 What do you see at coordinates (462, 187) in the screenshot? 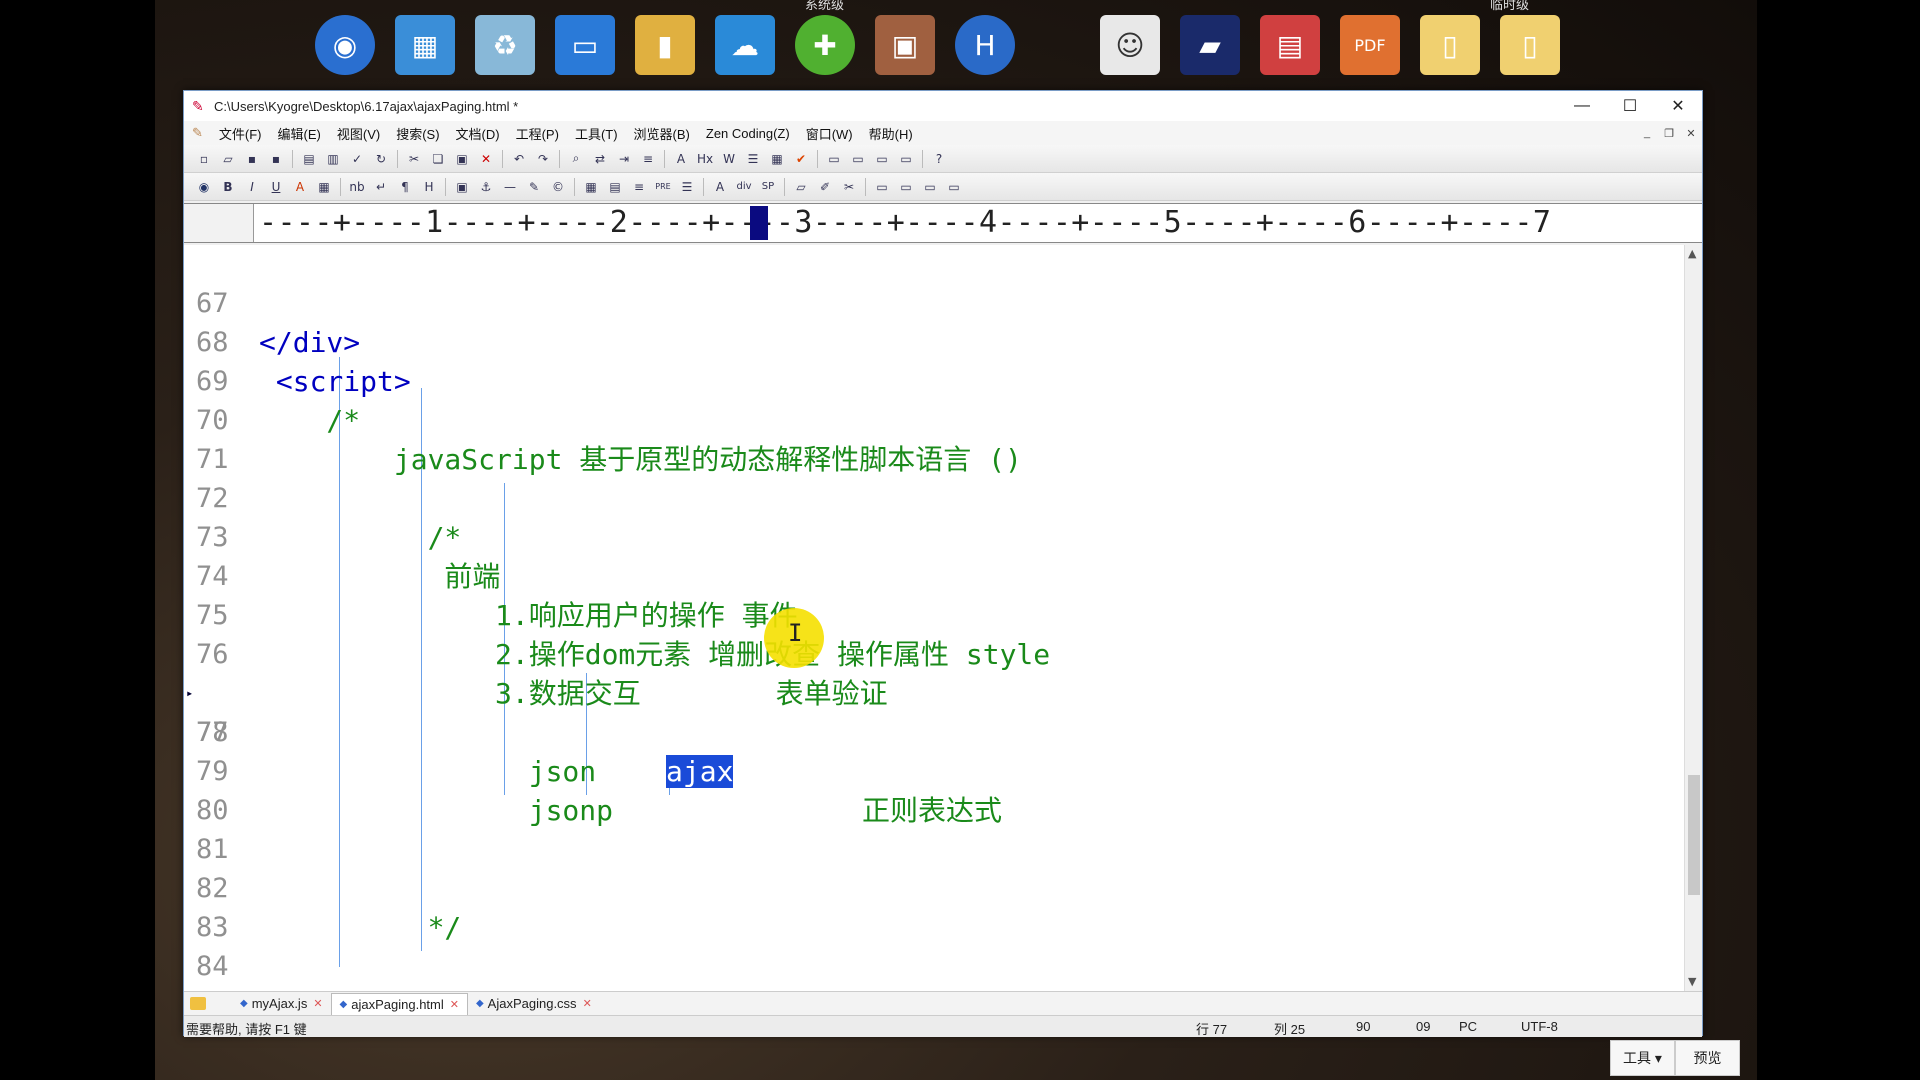
I see `image-icon: ▣` at bounding box center [462, 187].